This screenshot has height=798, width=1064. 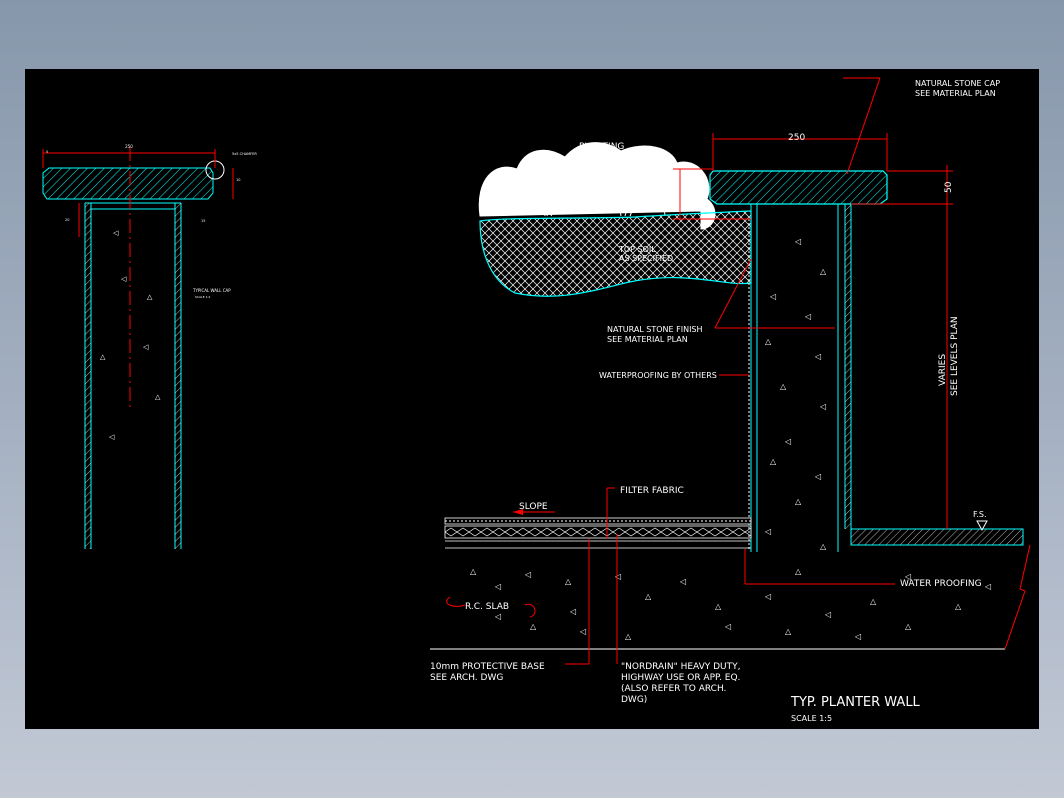 I want to click on label-slope: SLOPE, so click(x=533, y=507).